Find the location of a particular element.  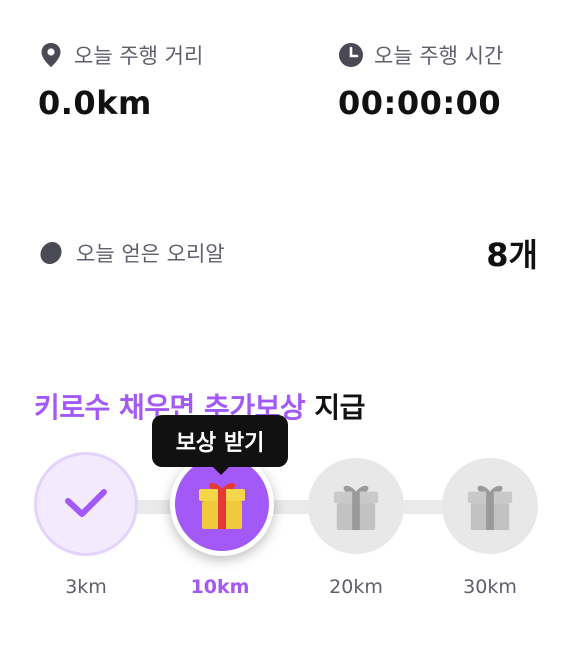

distance-label-row: 오늘 주행 거리 is located at coordinates (120, 55).